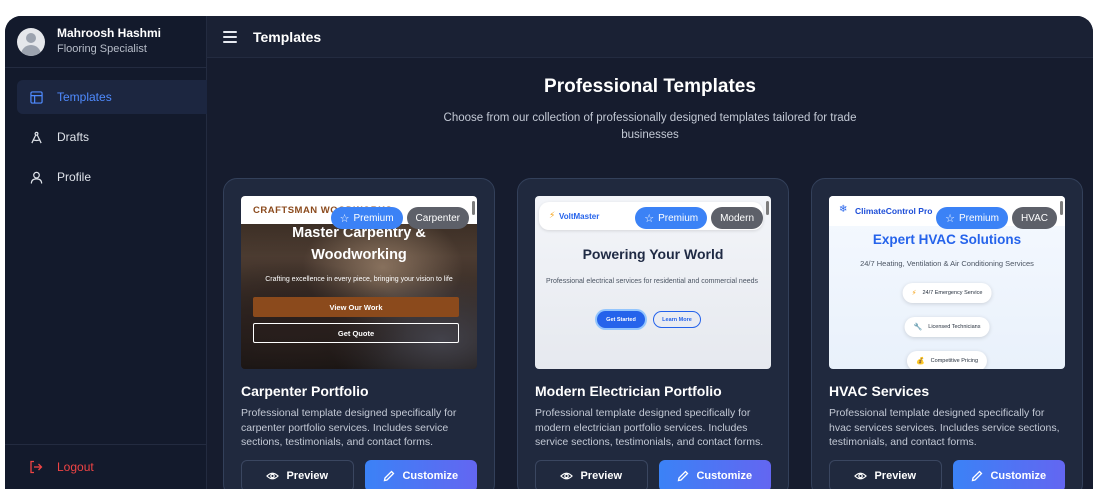  I want to click on drafting-compass-icon, so click(36, 137).